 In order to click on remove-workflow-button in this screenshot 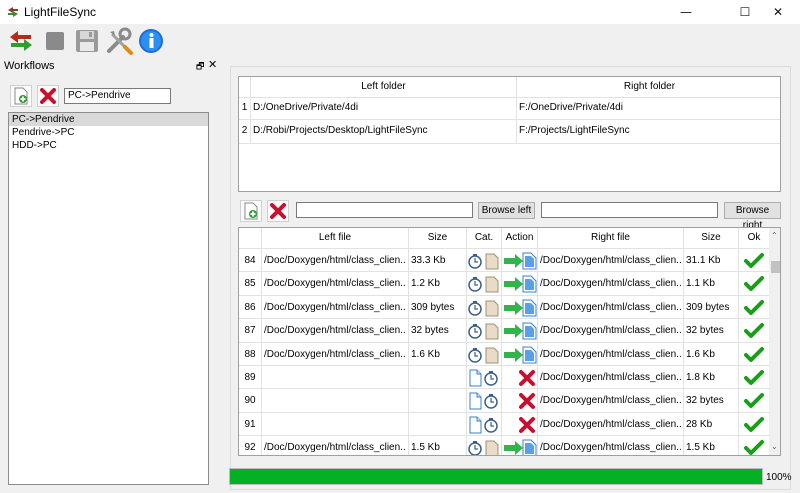, I will do `click(48, 96)`.